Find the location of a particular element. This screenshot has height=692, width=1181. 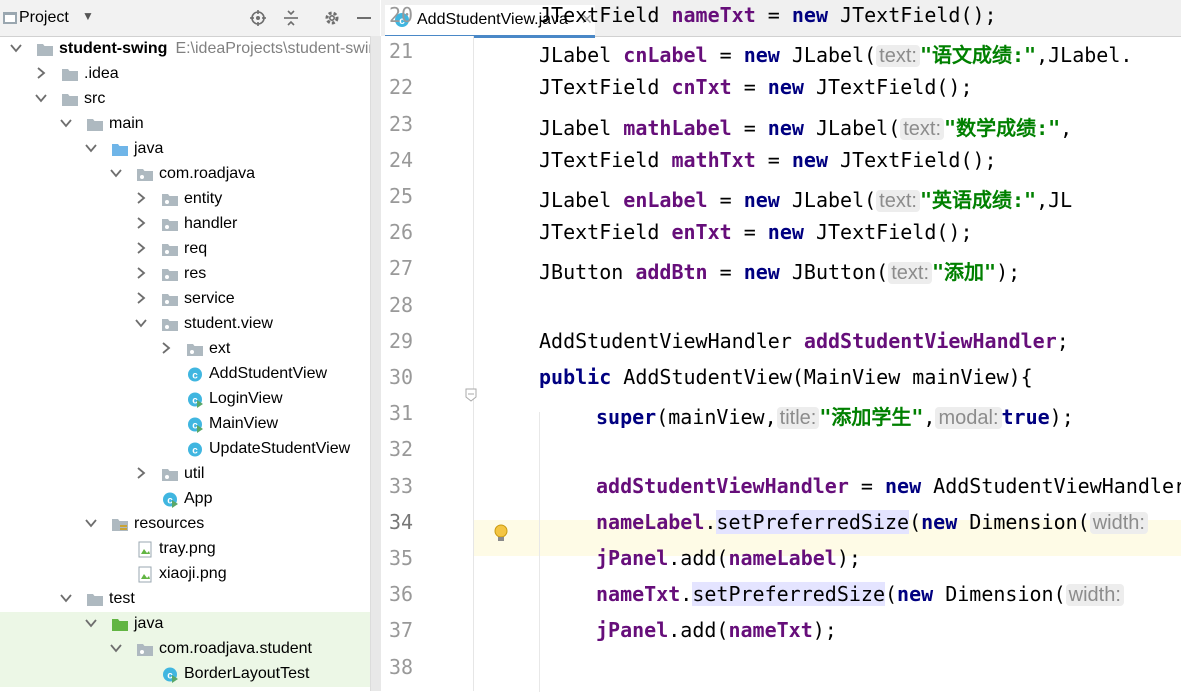

hide-icon is located at coordinates (364, 18).